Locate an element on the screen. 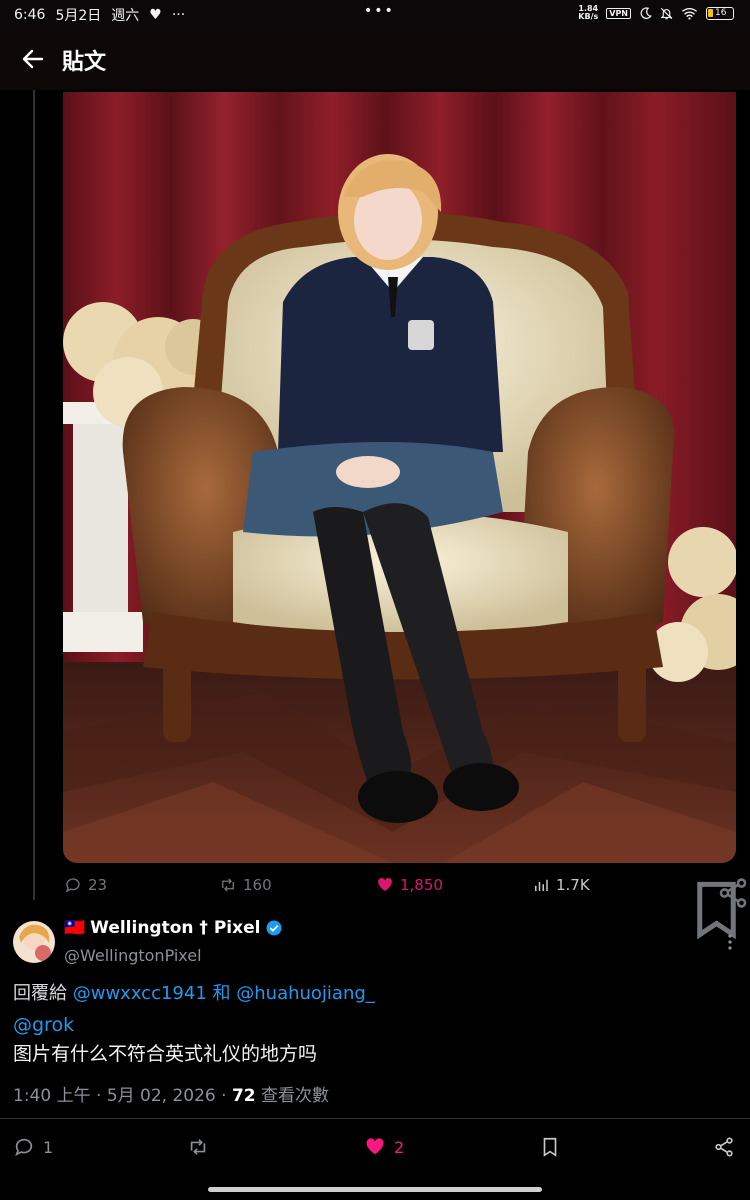 The image size is (750, 1200). author-display-name: Wellington † Pixel is located at coordinates (175, 928).